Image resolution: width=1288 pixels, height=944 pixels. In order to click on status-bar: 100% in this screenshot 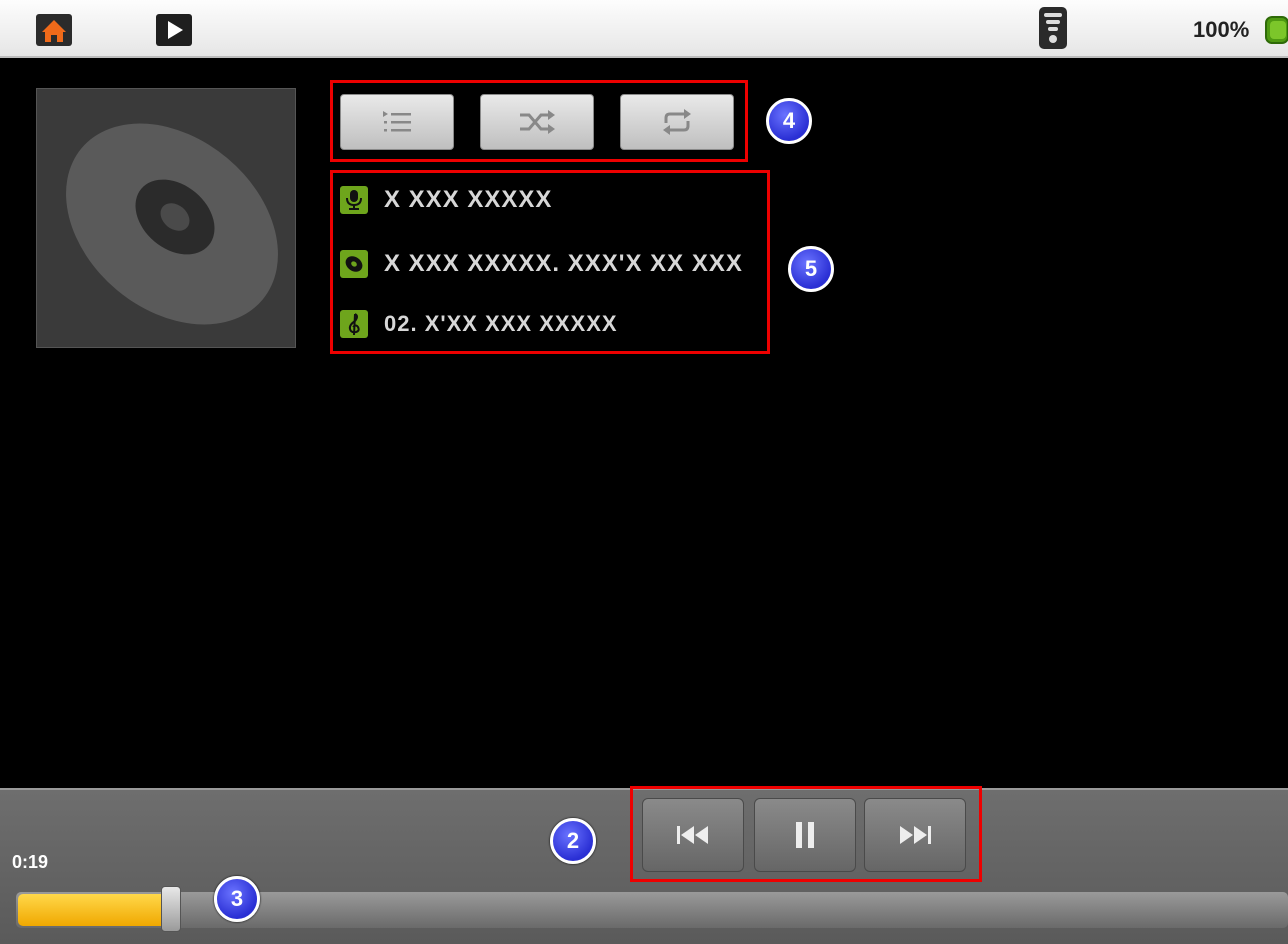, I will do `click(644, 29)`.